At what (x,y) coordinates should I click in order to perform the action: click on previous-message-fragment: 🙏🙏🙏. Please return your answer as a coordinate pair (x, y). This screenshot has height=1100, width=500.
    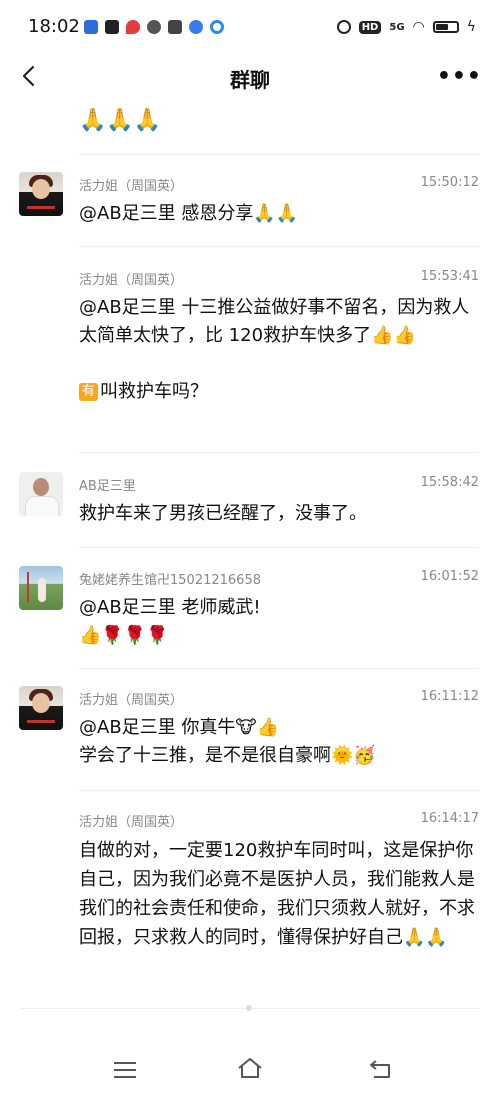
    Looking at the image, I should click on (120, 120).